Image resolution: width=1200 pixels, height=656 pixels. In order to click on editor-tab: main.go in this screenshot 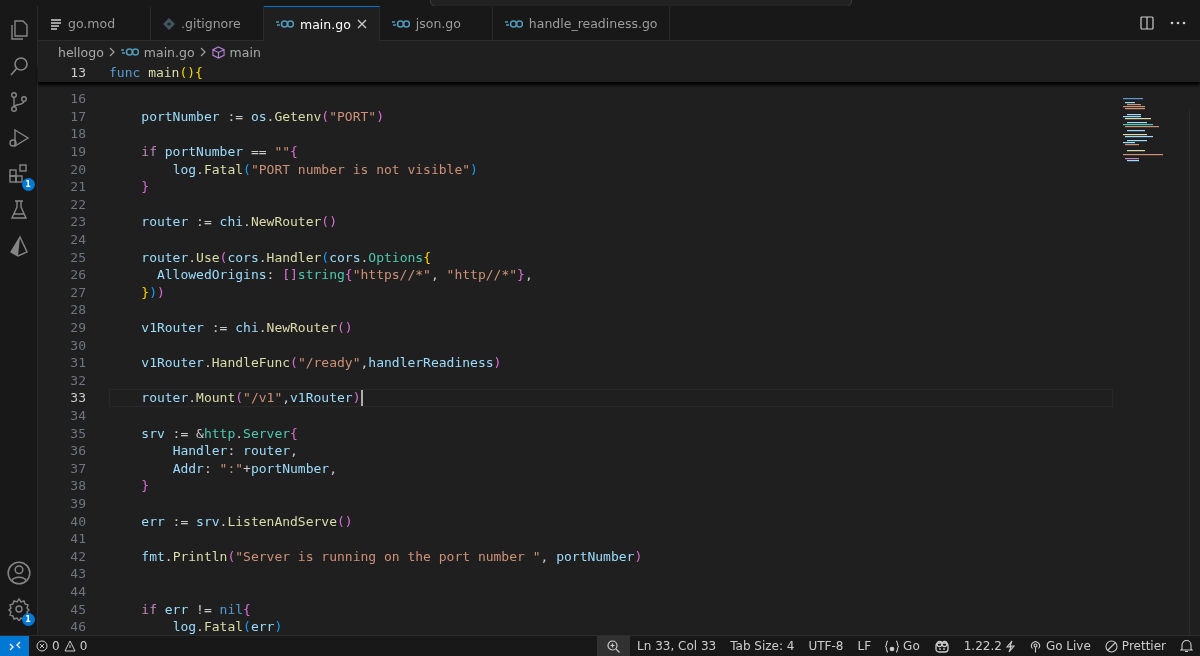, I will do `click(322, 23)`.